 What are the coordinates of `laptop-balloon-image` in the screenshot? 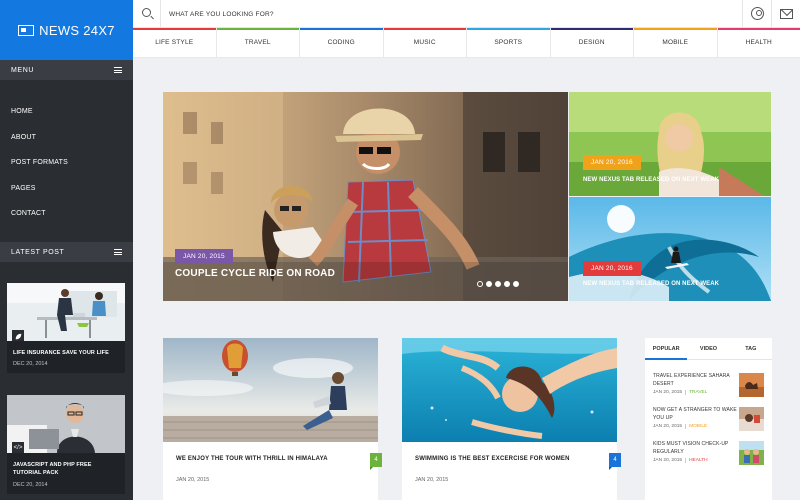 It's located at (270, 390).